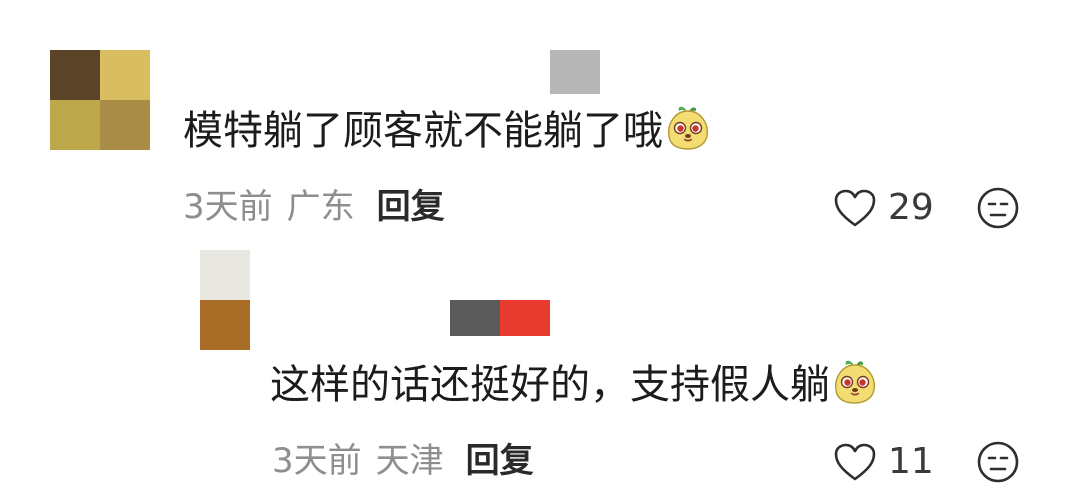  What do you see at coordinates (911, 207) in the screenshot?
I see `like-count: 29` at bounding box center [911, 207].